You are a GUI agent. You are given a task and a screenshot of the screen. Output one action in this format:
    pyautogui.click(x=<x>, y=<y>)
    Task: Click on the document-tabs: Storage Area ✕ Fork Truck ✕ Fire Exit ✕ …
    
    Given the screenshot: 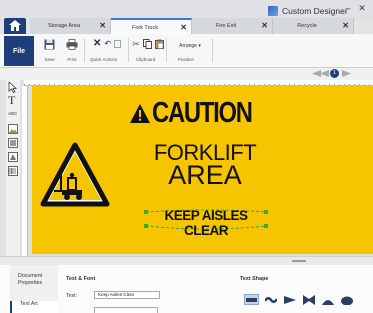 What is the action you would take?
    pyautogui.click(x=192, y=26)
    